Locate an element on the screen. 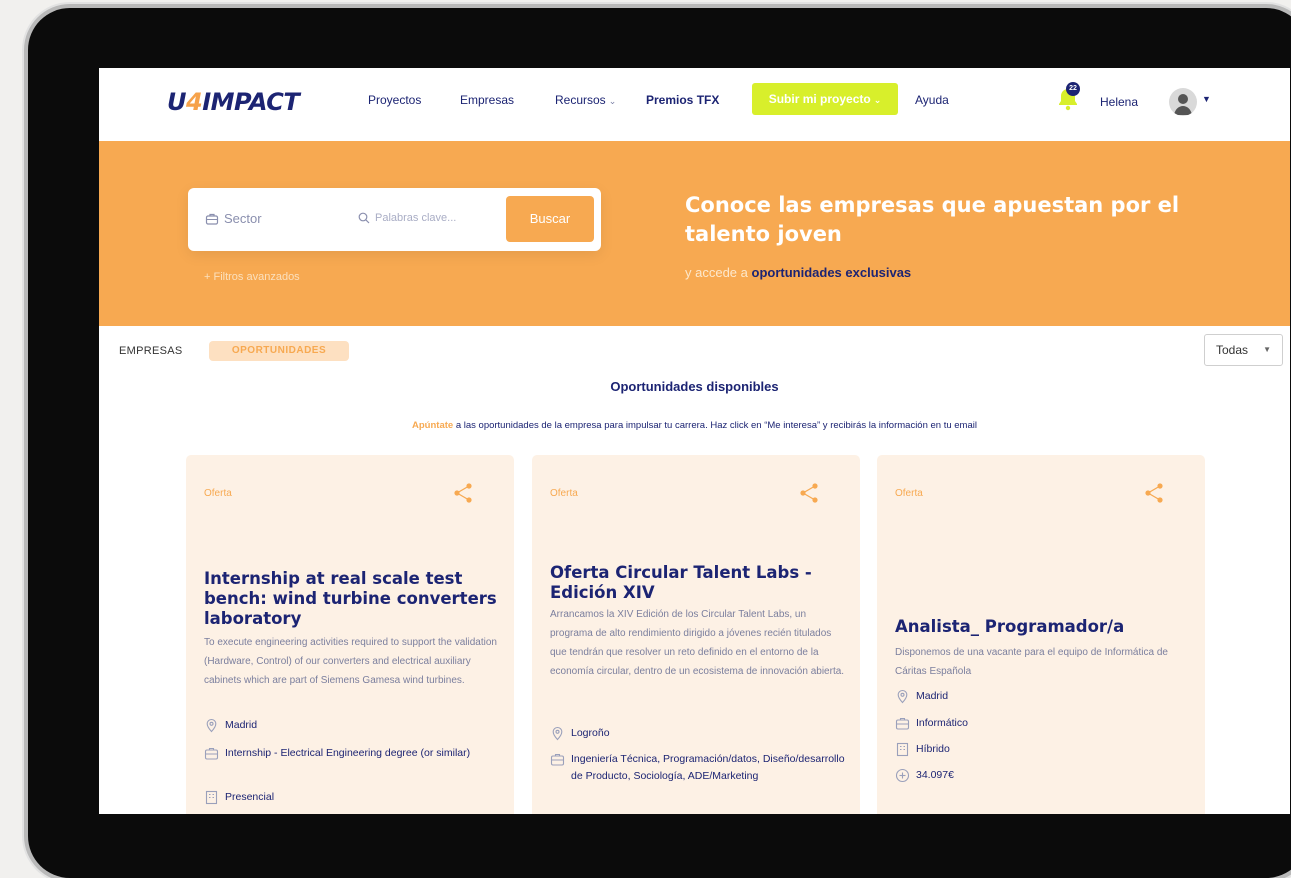  card-location-text: Logroño is located at coordinates (590, 733).